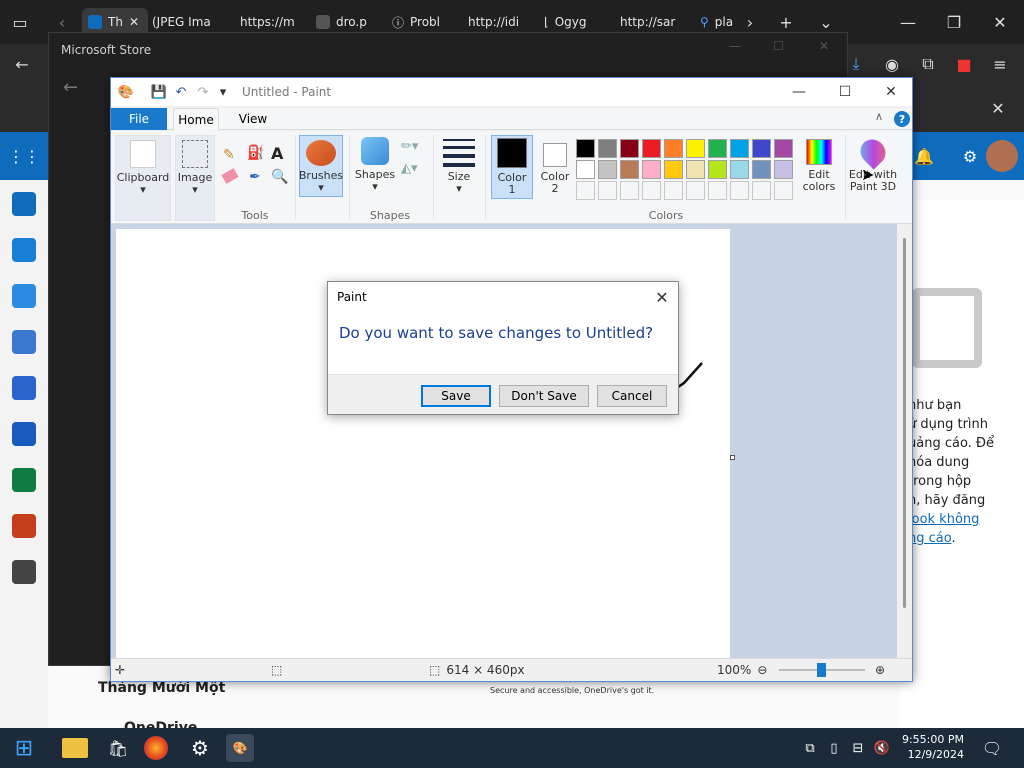  What do you see at coordinates (277, 153) in the screenshot?
I see `text-icon: A` at bounding box center [277, 153].